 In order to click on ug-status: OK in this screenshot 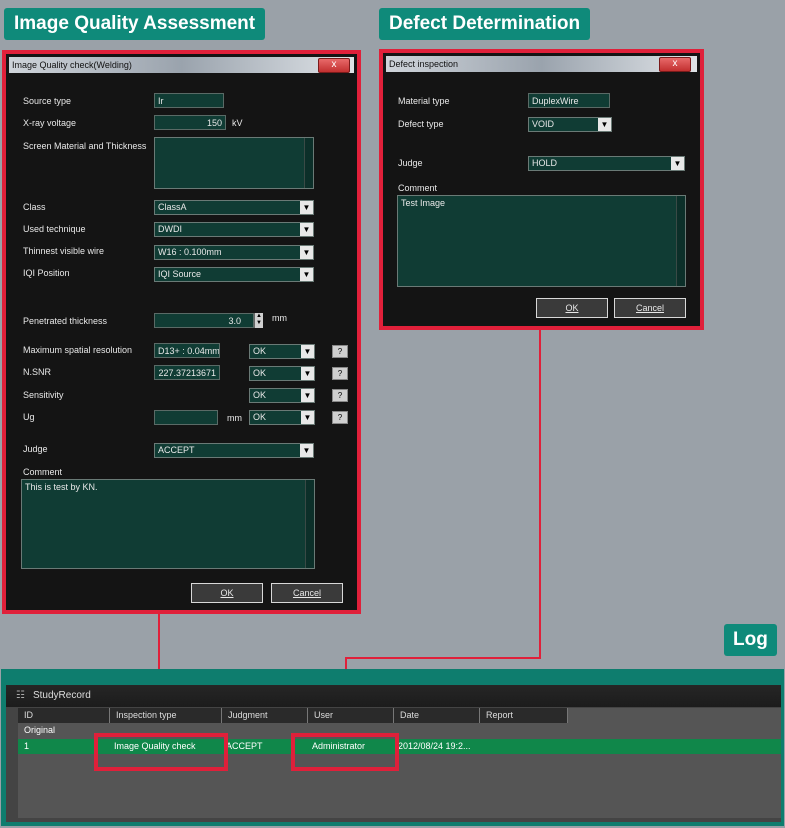, I will do `click(260, 417)`.